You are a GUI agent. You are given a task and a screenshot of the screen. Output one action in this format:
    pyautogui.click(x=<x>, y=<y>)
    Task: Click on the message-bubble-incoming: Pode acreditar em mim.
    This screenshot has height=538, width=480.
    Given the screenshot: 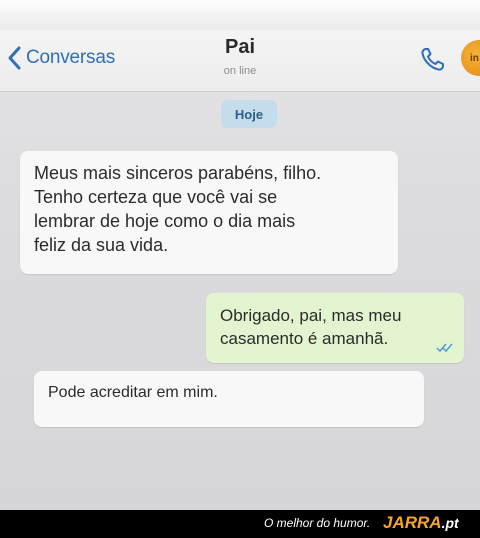 What is the action you would take?
    pyautogui.click(x=229, y=399)
    